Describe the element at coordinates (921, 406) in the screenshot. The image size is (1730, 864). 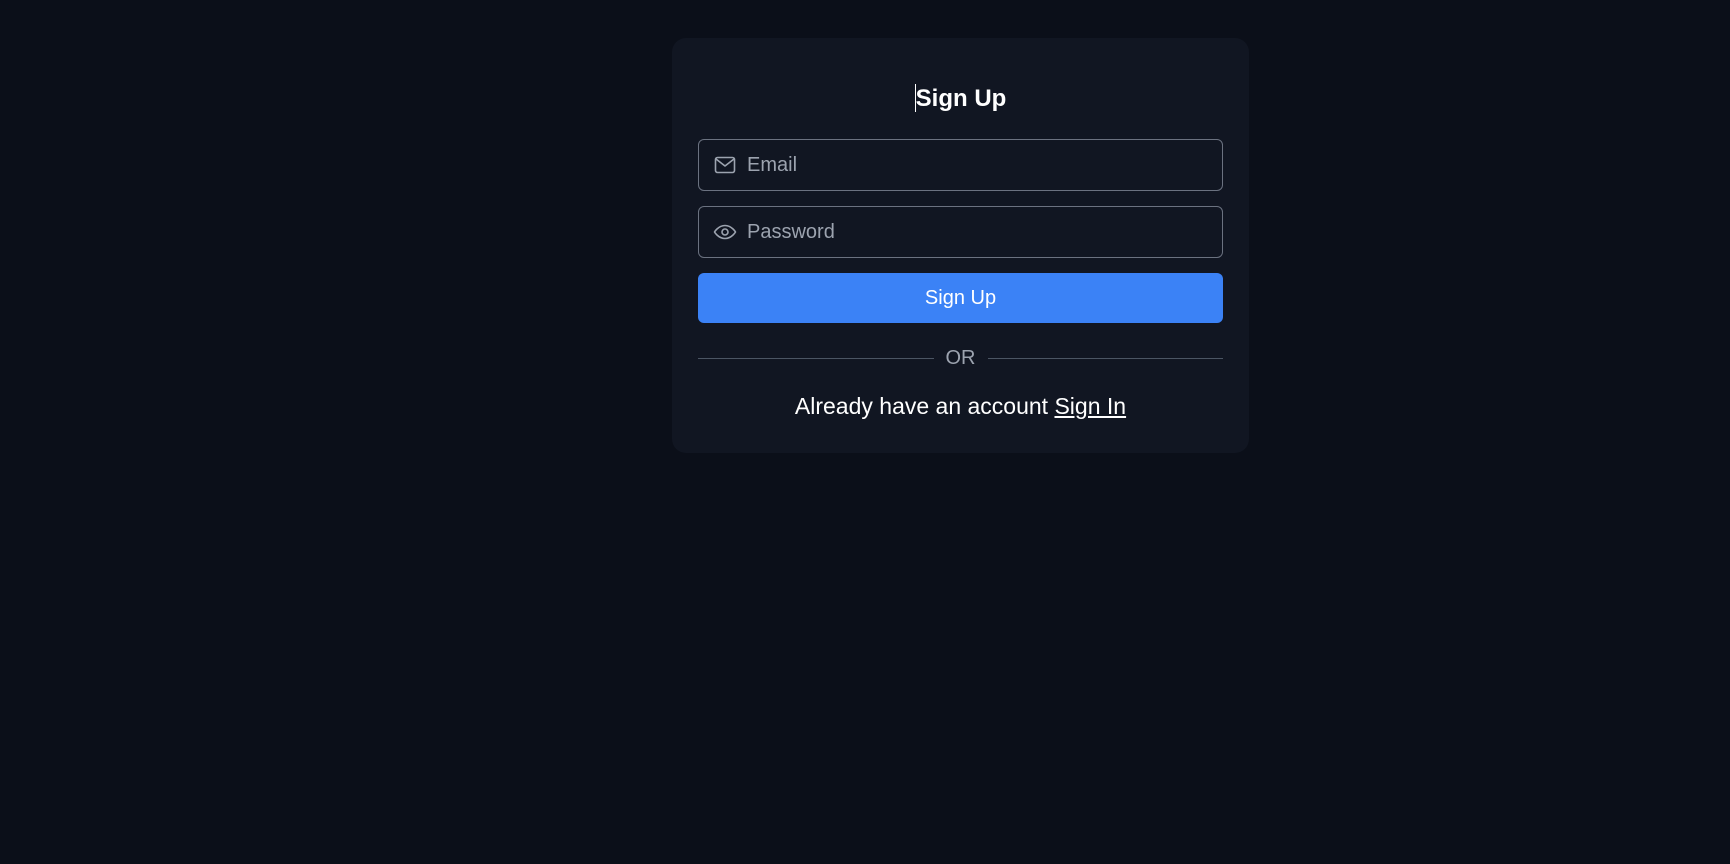
I see `footer-prompt: Already have an account` at that location.